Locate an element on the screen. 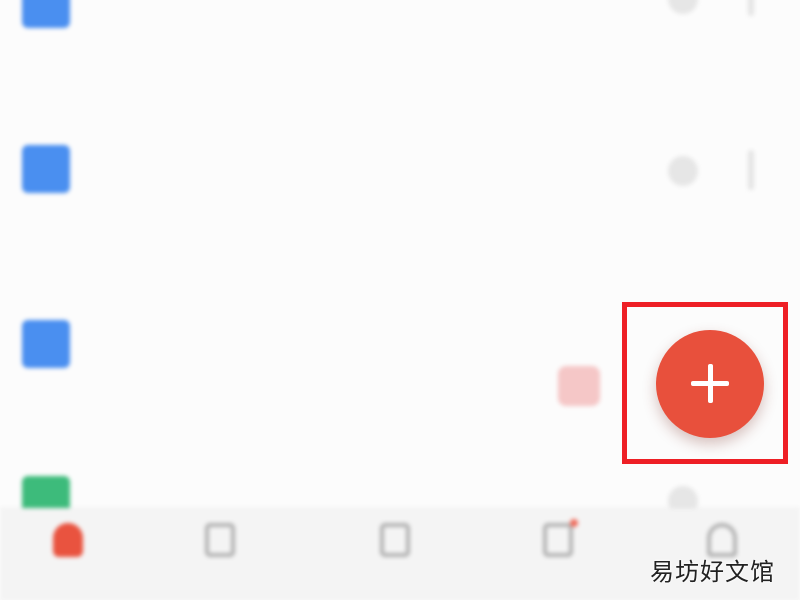 Image resolution: width=800 pixels, height=600 pixels. message-icon is located at coordinates (558, 540).